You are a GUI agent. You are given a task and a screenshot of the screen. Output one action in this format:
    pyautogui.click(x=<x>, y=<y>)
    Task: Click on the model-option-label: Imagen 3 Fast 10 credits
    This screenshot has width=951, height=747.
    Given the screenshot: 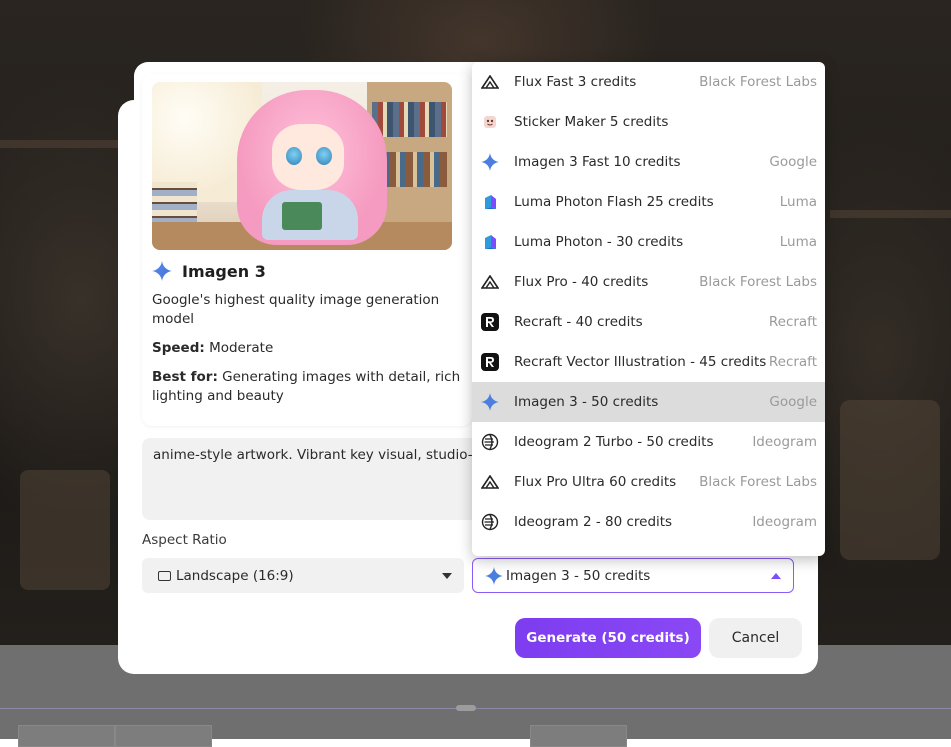 What is the action you would take?
    pyautogui.click(x=597, y=162)
    